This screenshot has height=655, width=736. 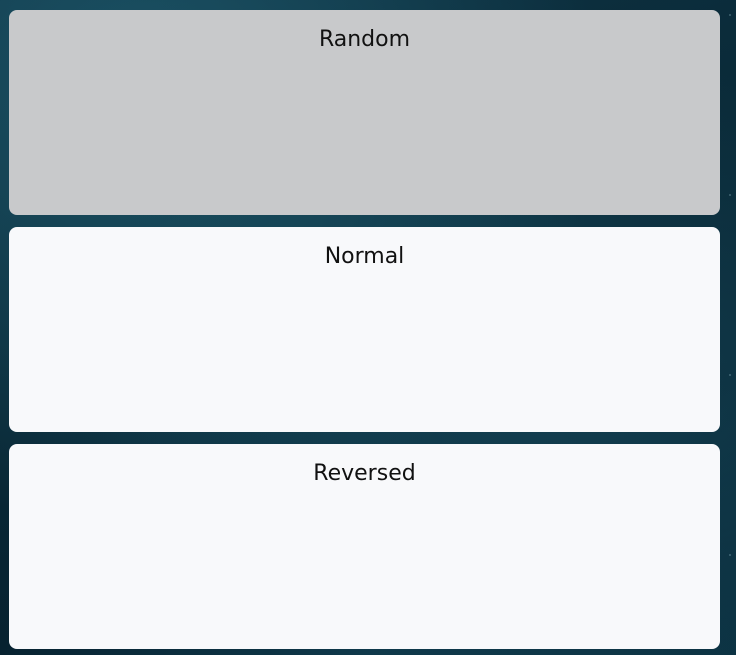 What do you see at coordinates (364, 473) in the screenshot?
I see `option-label: Reversed` at bounding box center [364, 473].